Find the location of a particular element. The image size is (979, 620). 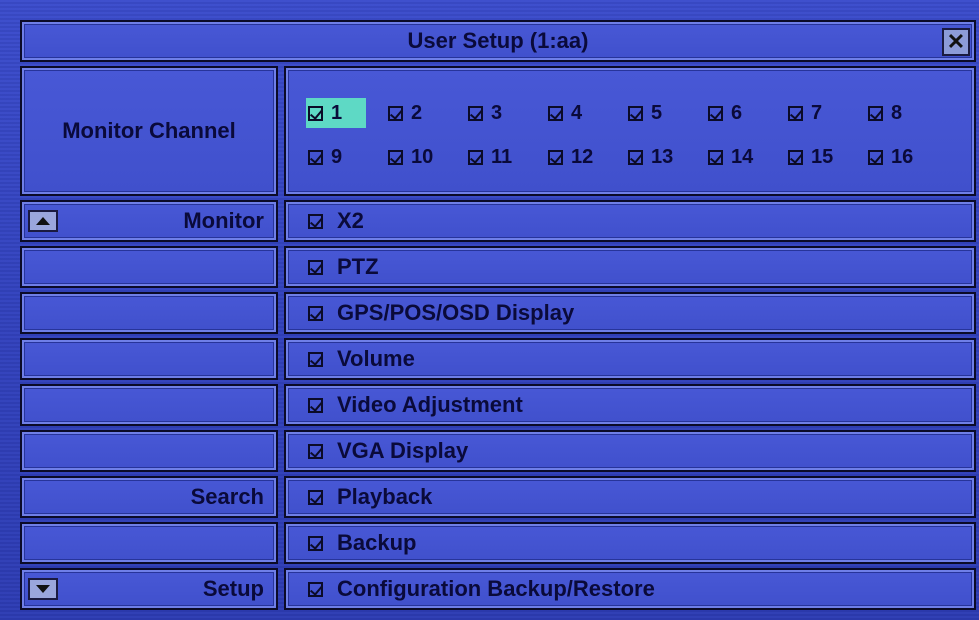

channel-checkbox-7: 7 is located at coordinates (828, 113).